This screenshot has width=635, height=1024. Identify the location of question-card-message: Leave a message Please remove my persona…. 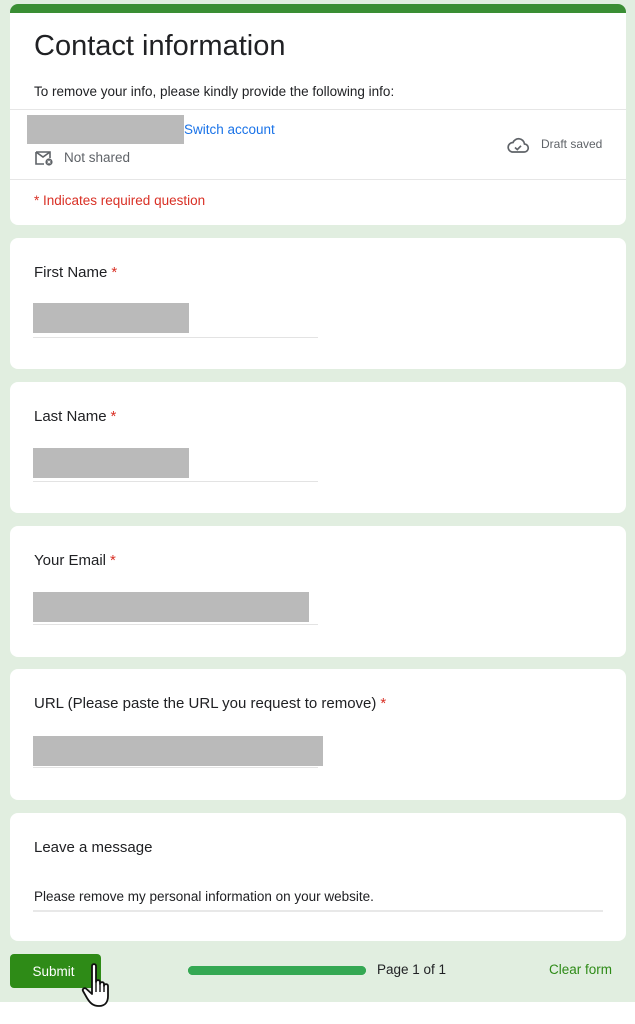
(318, 877).